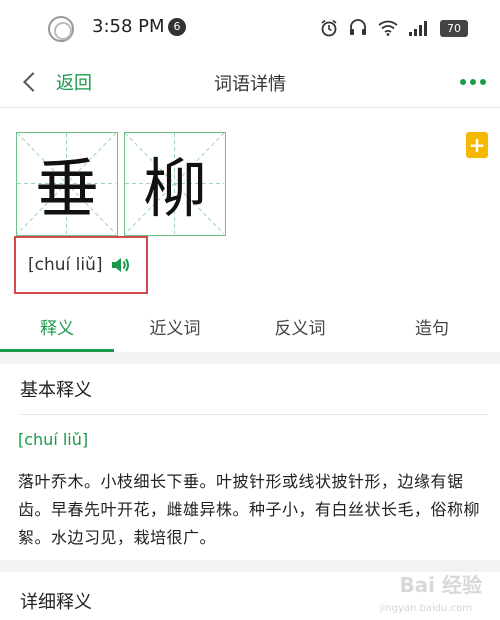 The height and width of the screenshot is (620, 500). What do you see at coordinates (67, 190) in the screenshot?
I see `character-glyph: 垂` at bounding box center [67, 190].